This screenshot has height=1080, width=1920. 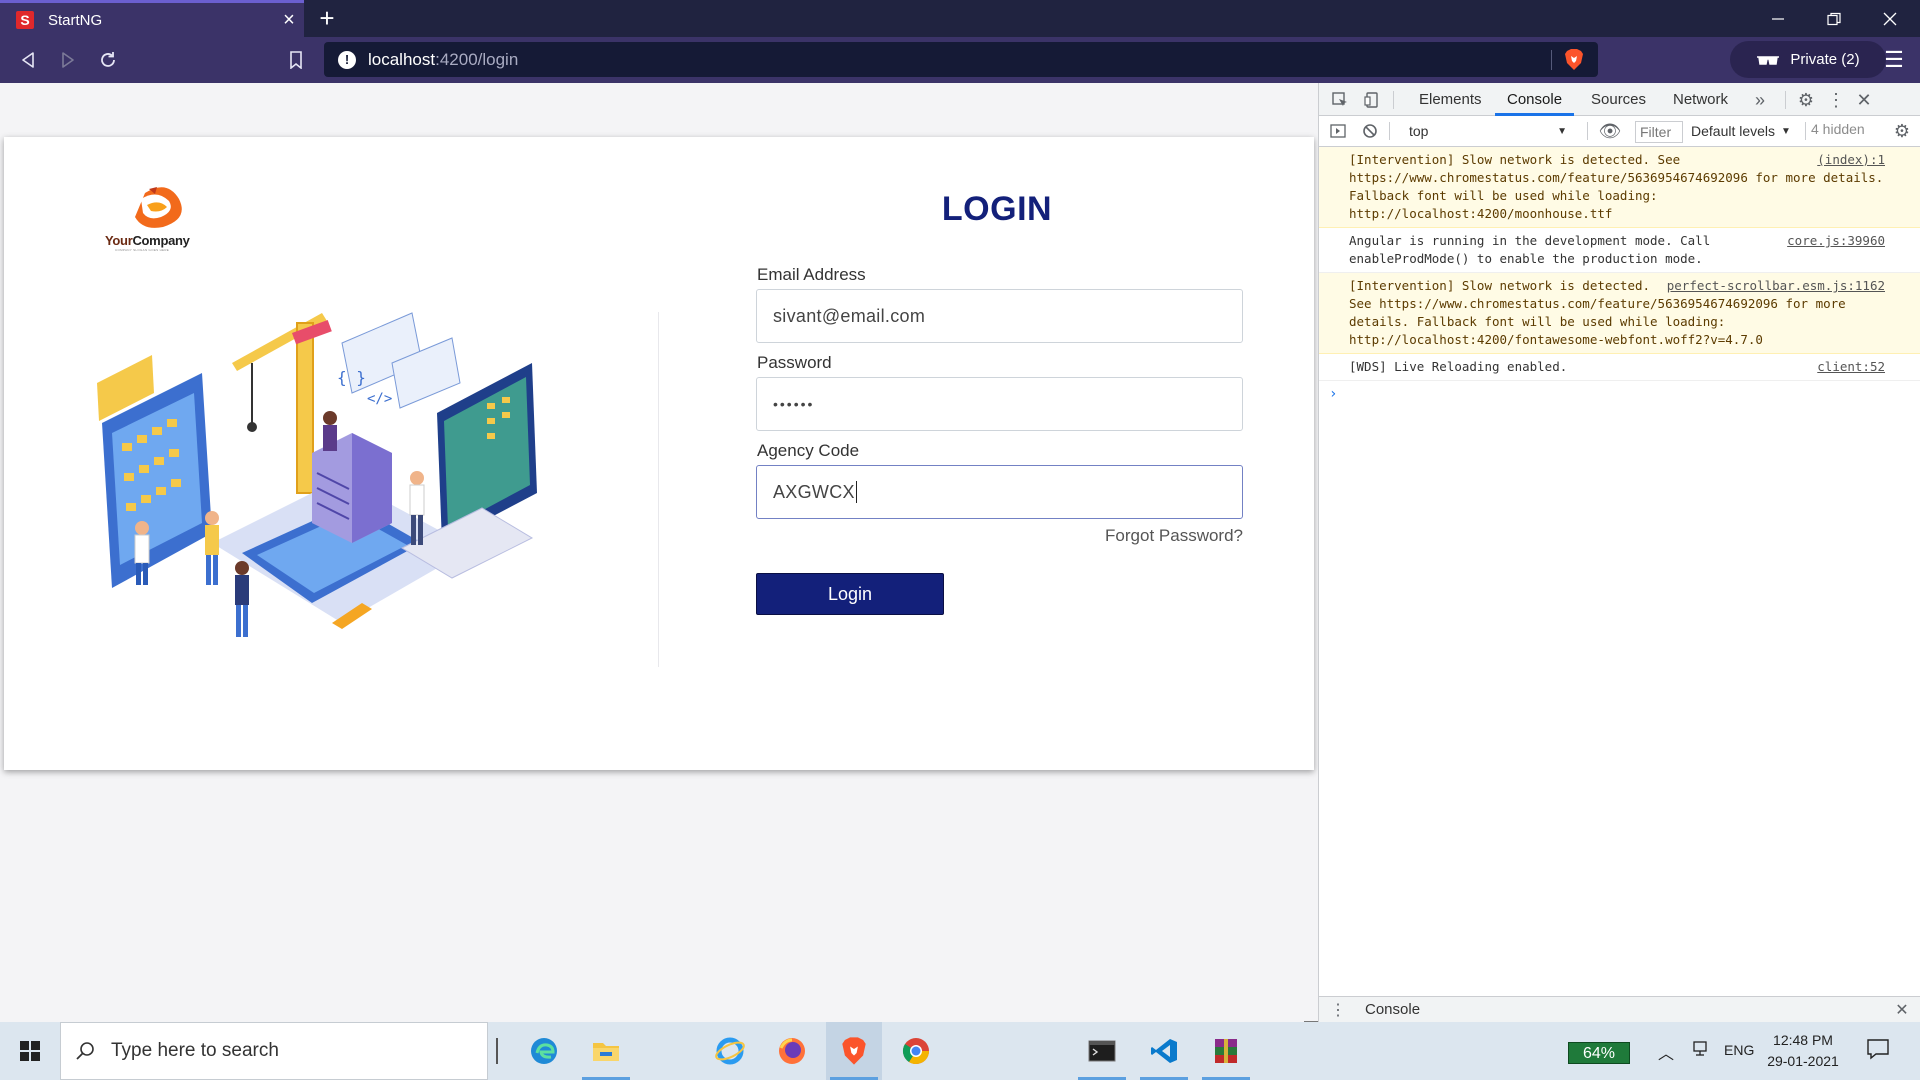 I want to click on brave-shields-icon, so click(x=1574, y=59).